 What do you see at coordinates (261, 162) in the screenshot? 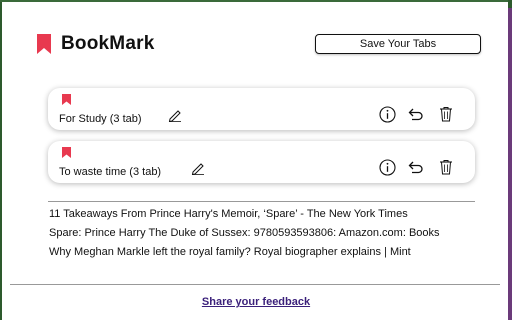
I see `group-card: To waste time (3 tab)` at bounding box center [261, 162].